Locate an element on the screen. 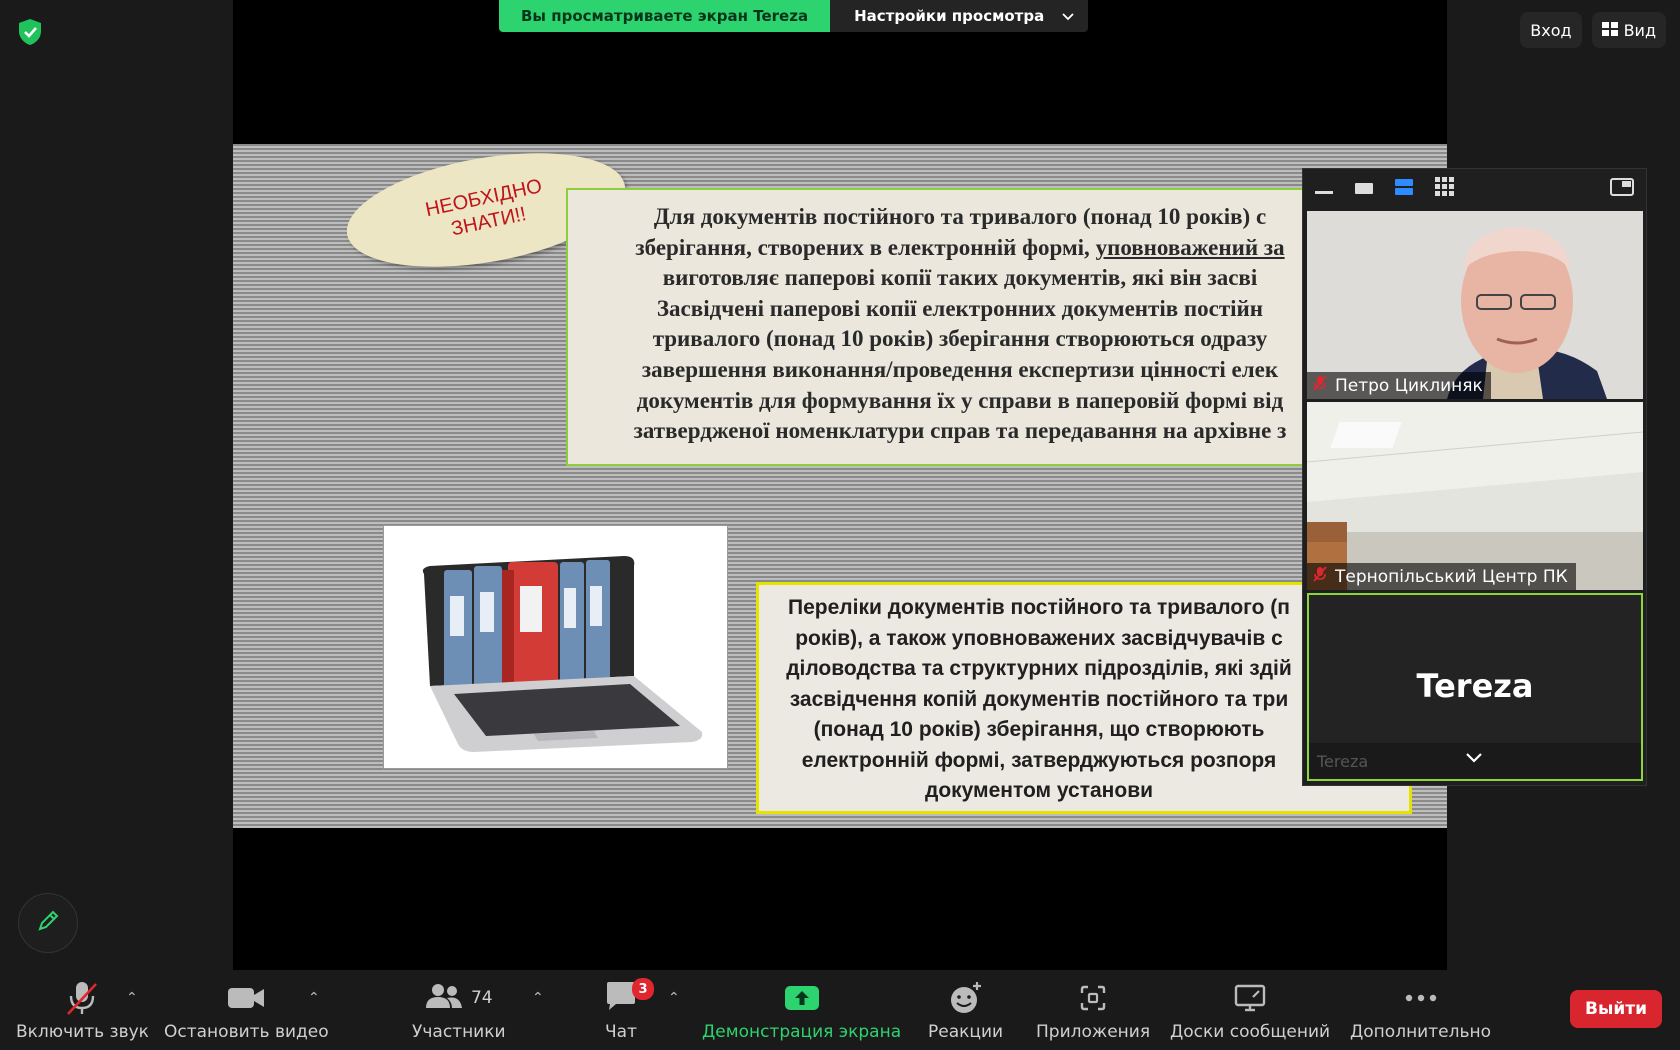 Image resolution: width=1680 pixels, height=1050 pixels. participants-label: Участники is located at coordinates (459, 1032).